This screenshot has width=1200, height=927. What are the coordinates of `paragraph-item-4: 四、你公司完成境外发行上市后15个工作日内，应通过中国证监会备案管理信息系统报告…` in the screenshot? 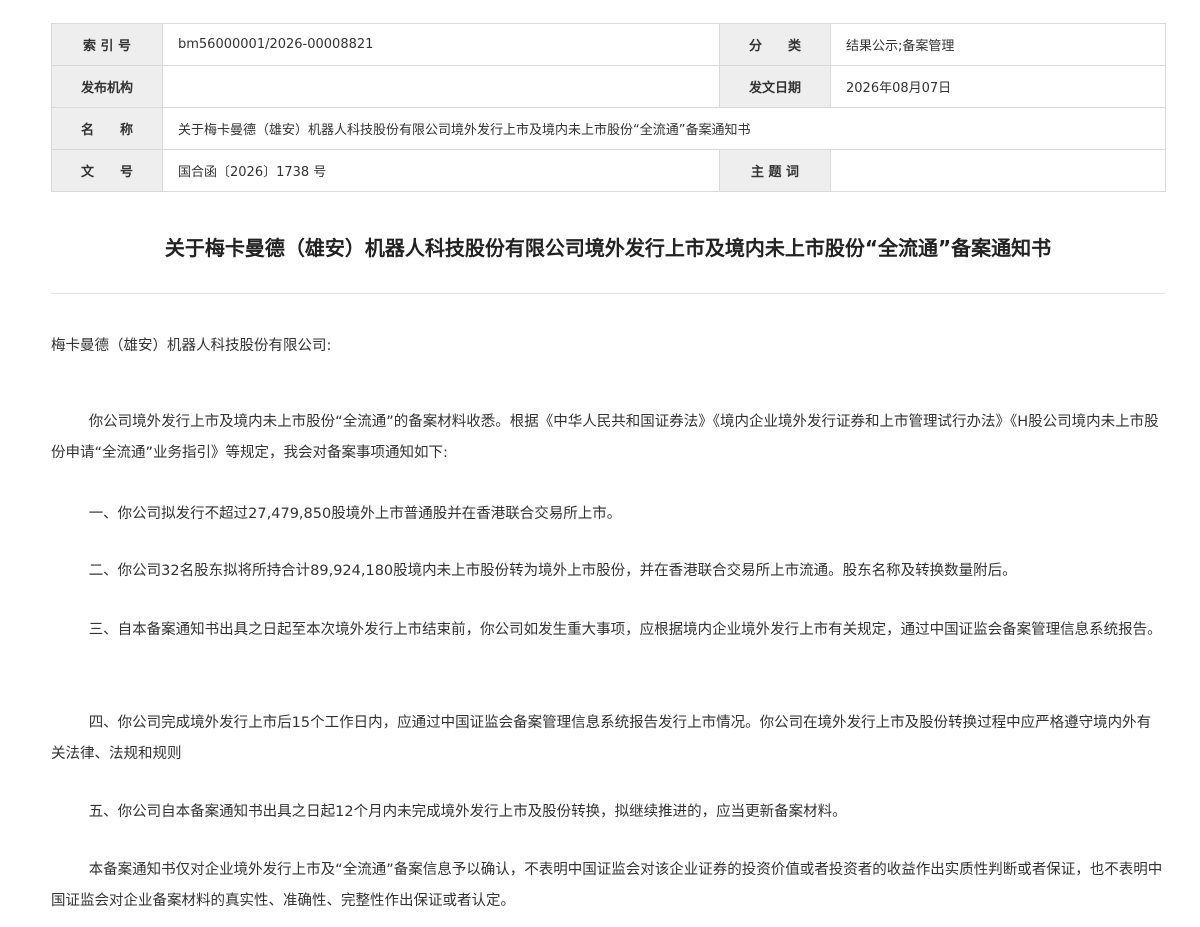 It's located at (601, 738).